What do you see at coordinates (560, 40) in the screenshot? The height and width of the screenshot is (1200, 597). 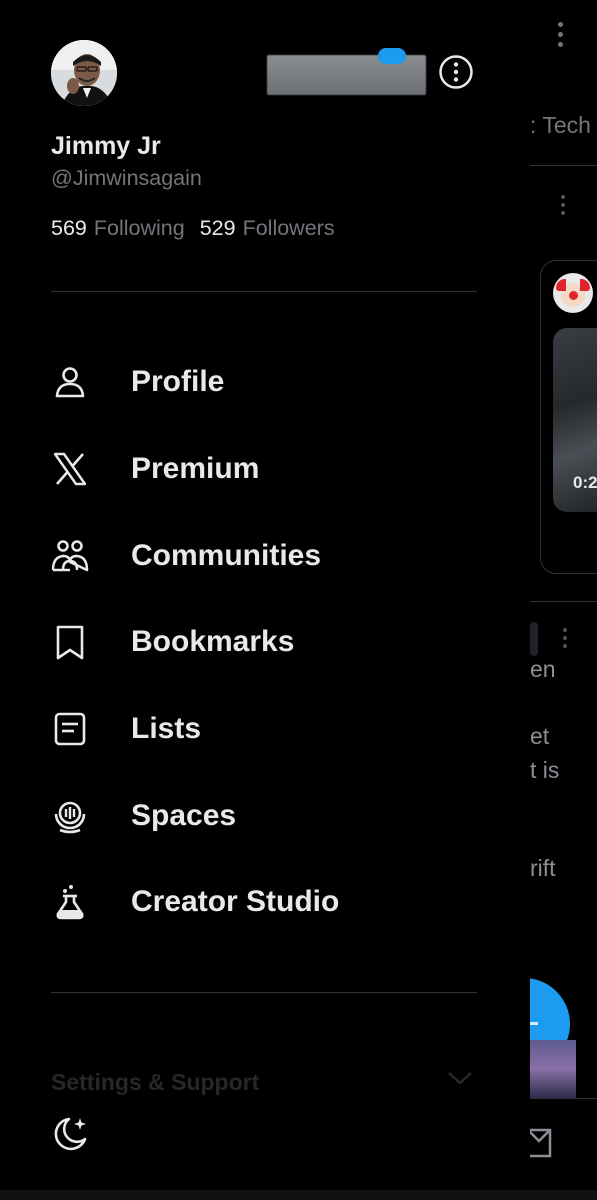 I see `feed-more-icon` at bounding box center [560, 40].